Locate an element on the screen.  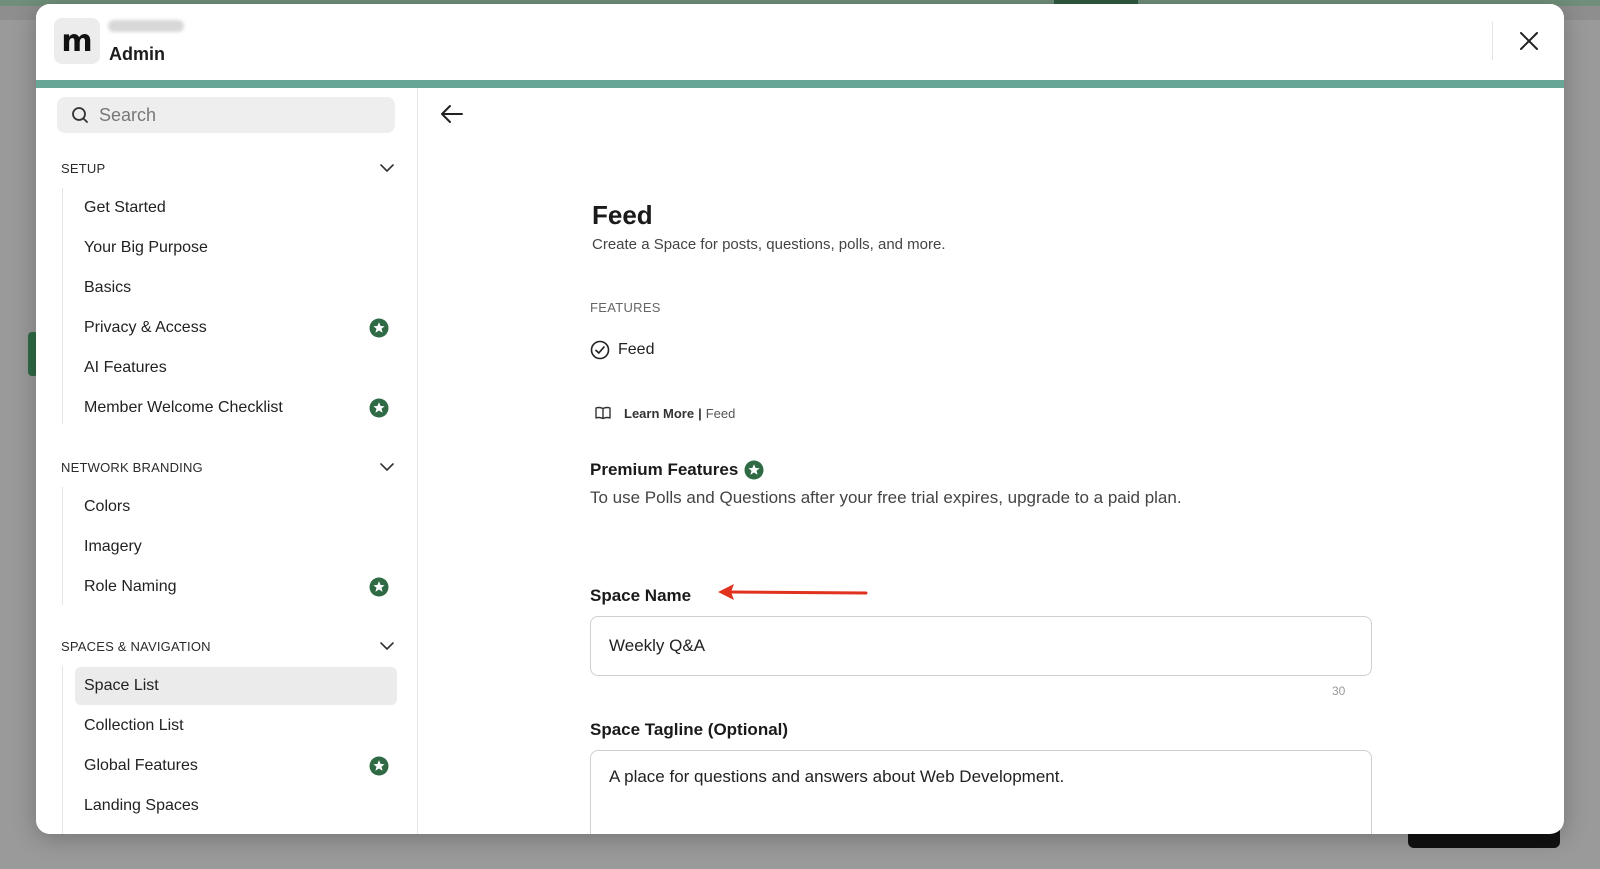
premium-features-heading: Premium Features is located at coordinates (677, 470).